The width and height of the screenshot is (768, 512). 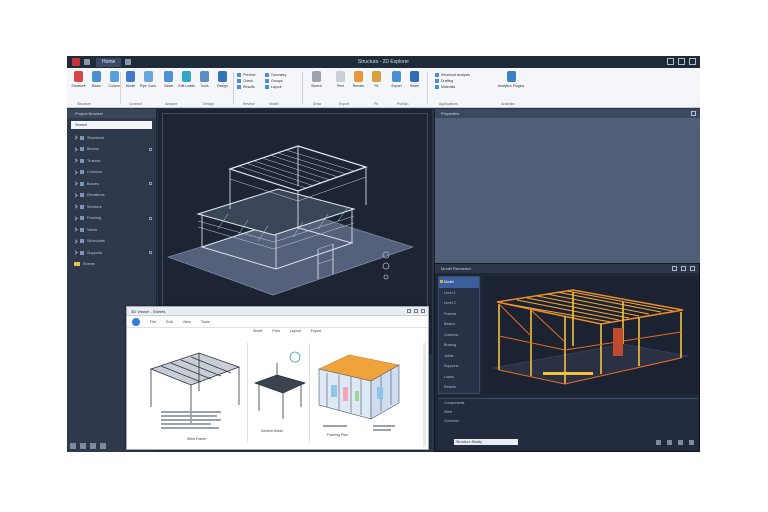 I want to click on save-icon, so click(x=87, y=62).